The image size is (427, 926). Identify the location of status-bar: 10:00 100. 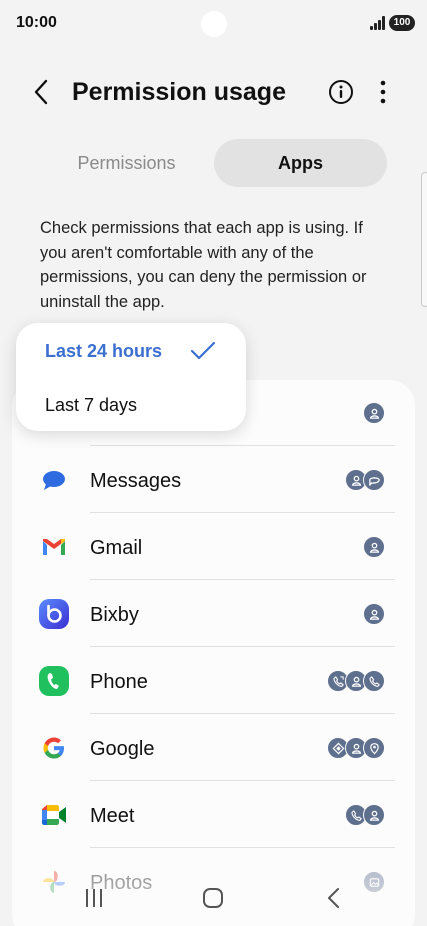
(213, 24).